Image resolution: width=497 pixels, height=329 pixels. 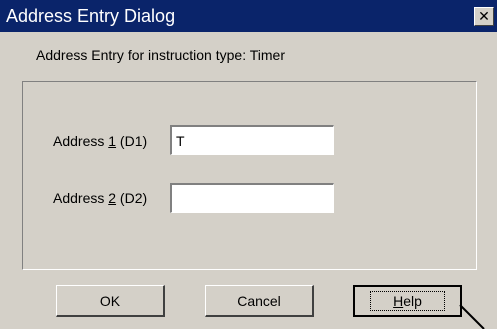 I want to click on cancel-button-label: Cancel, so click(x=259, y=300).